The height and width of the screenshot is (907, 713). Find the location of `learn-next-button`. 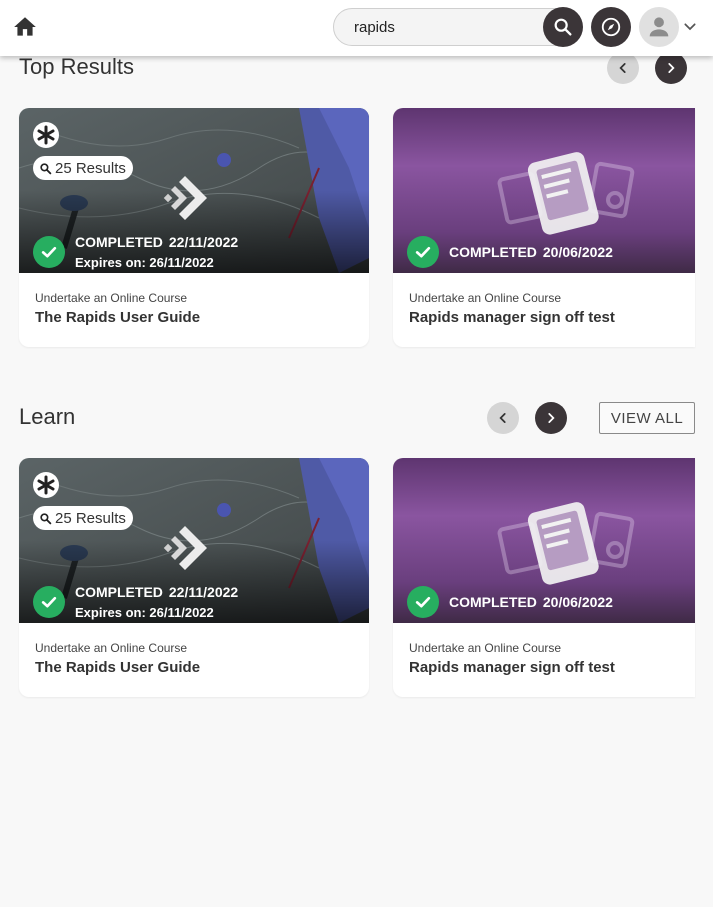

learn-next-button is located at coordinates (551, 418).